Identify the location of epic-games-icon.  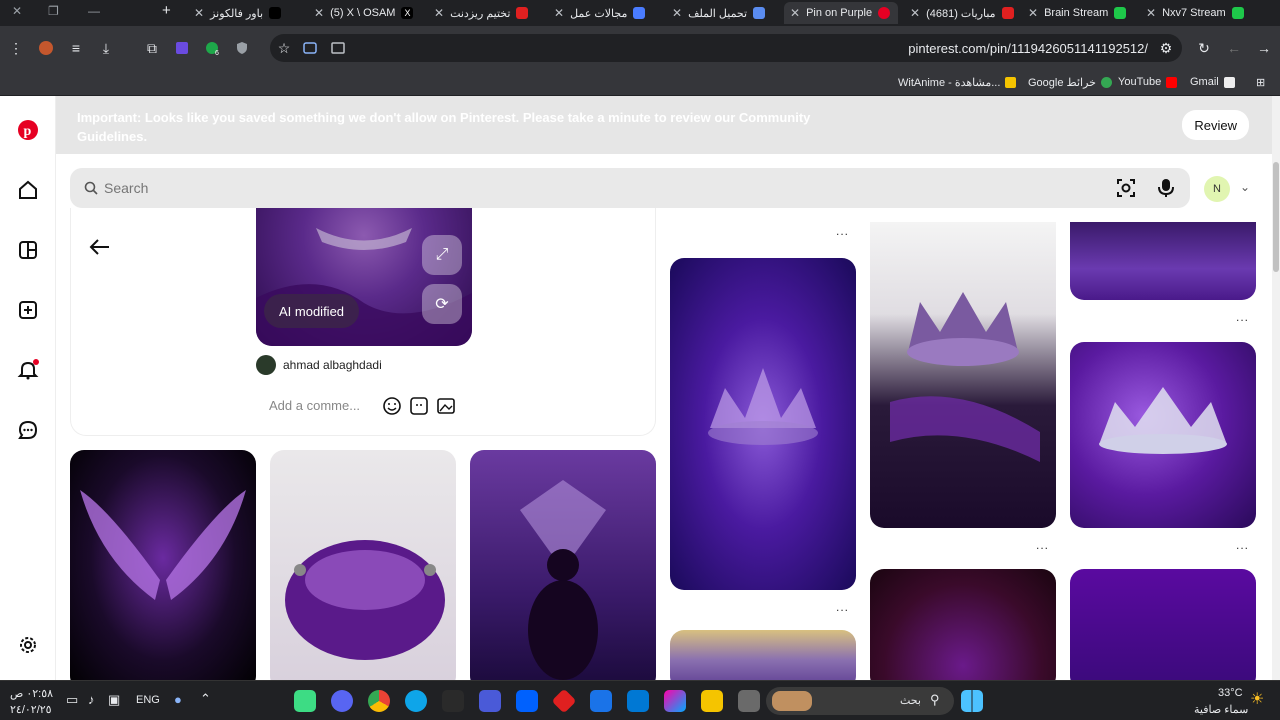
(453, 701).